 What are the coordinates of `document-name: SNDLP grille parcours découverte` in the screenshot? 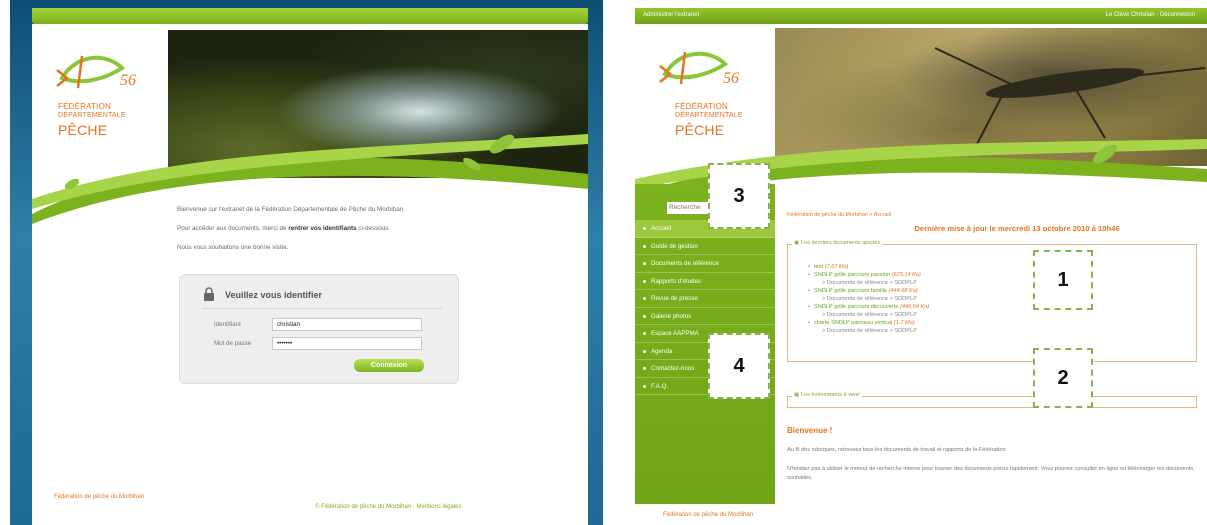 It's located at (856, 307).